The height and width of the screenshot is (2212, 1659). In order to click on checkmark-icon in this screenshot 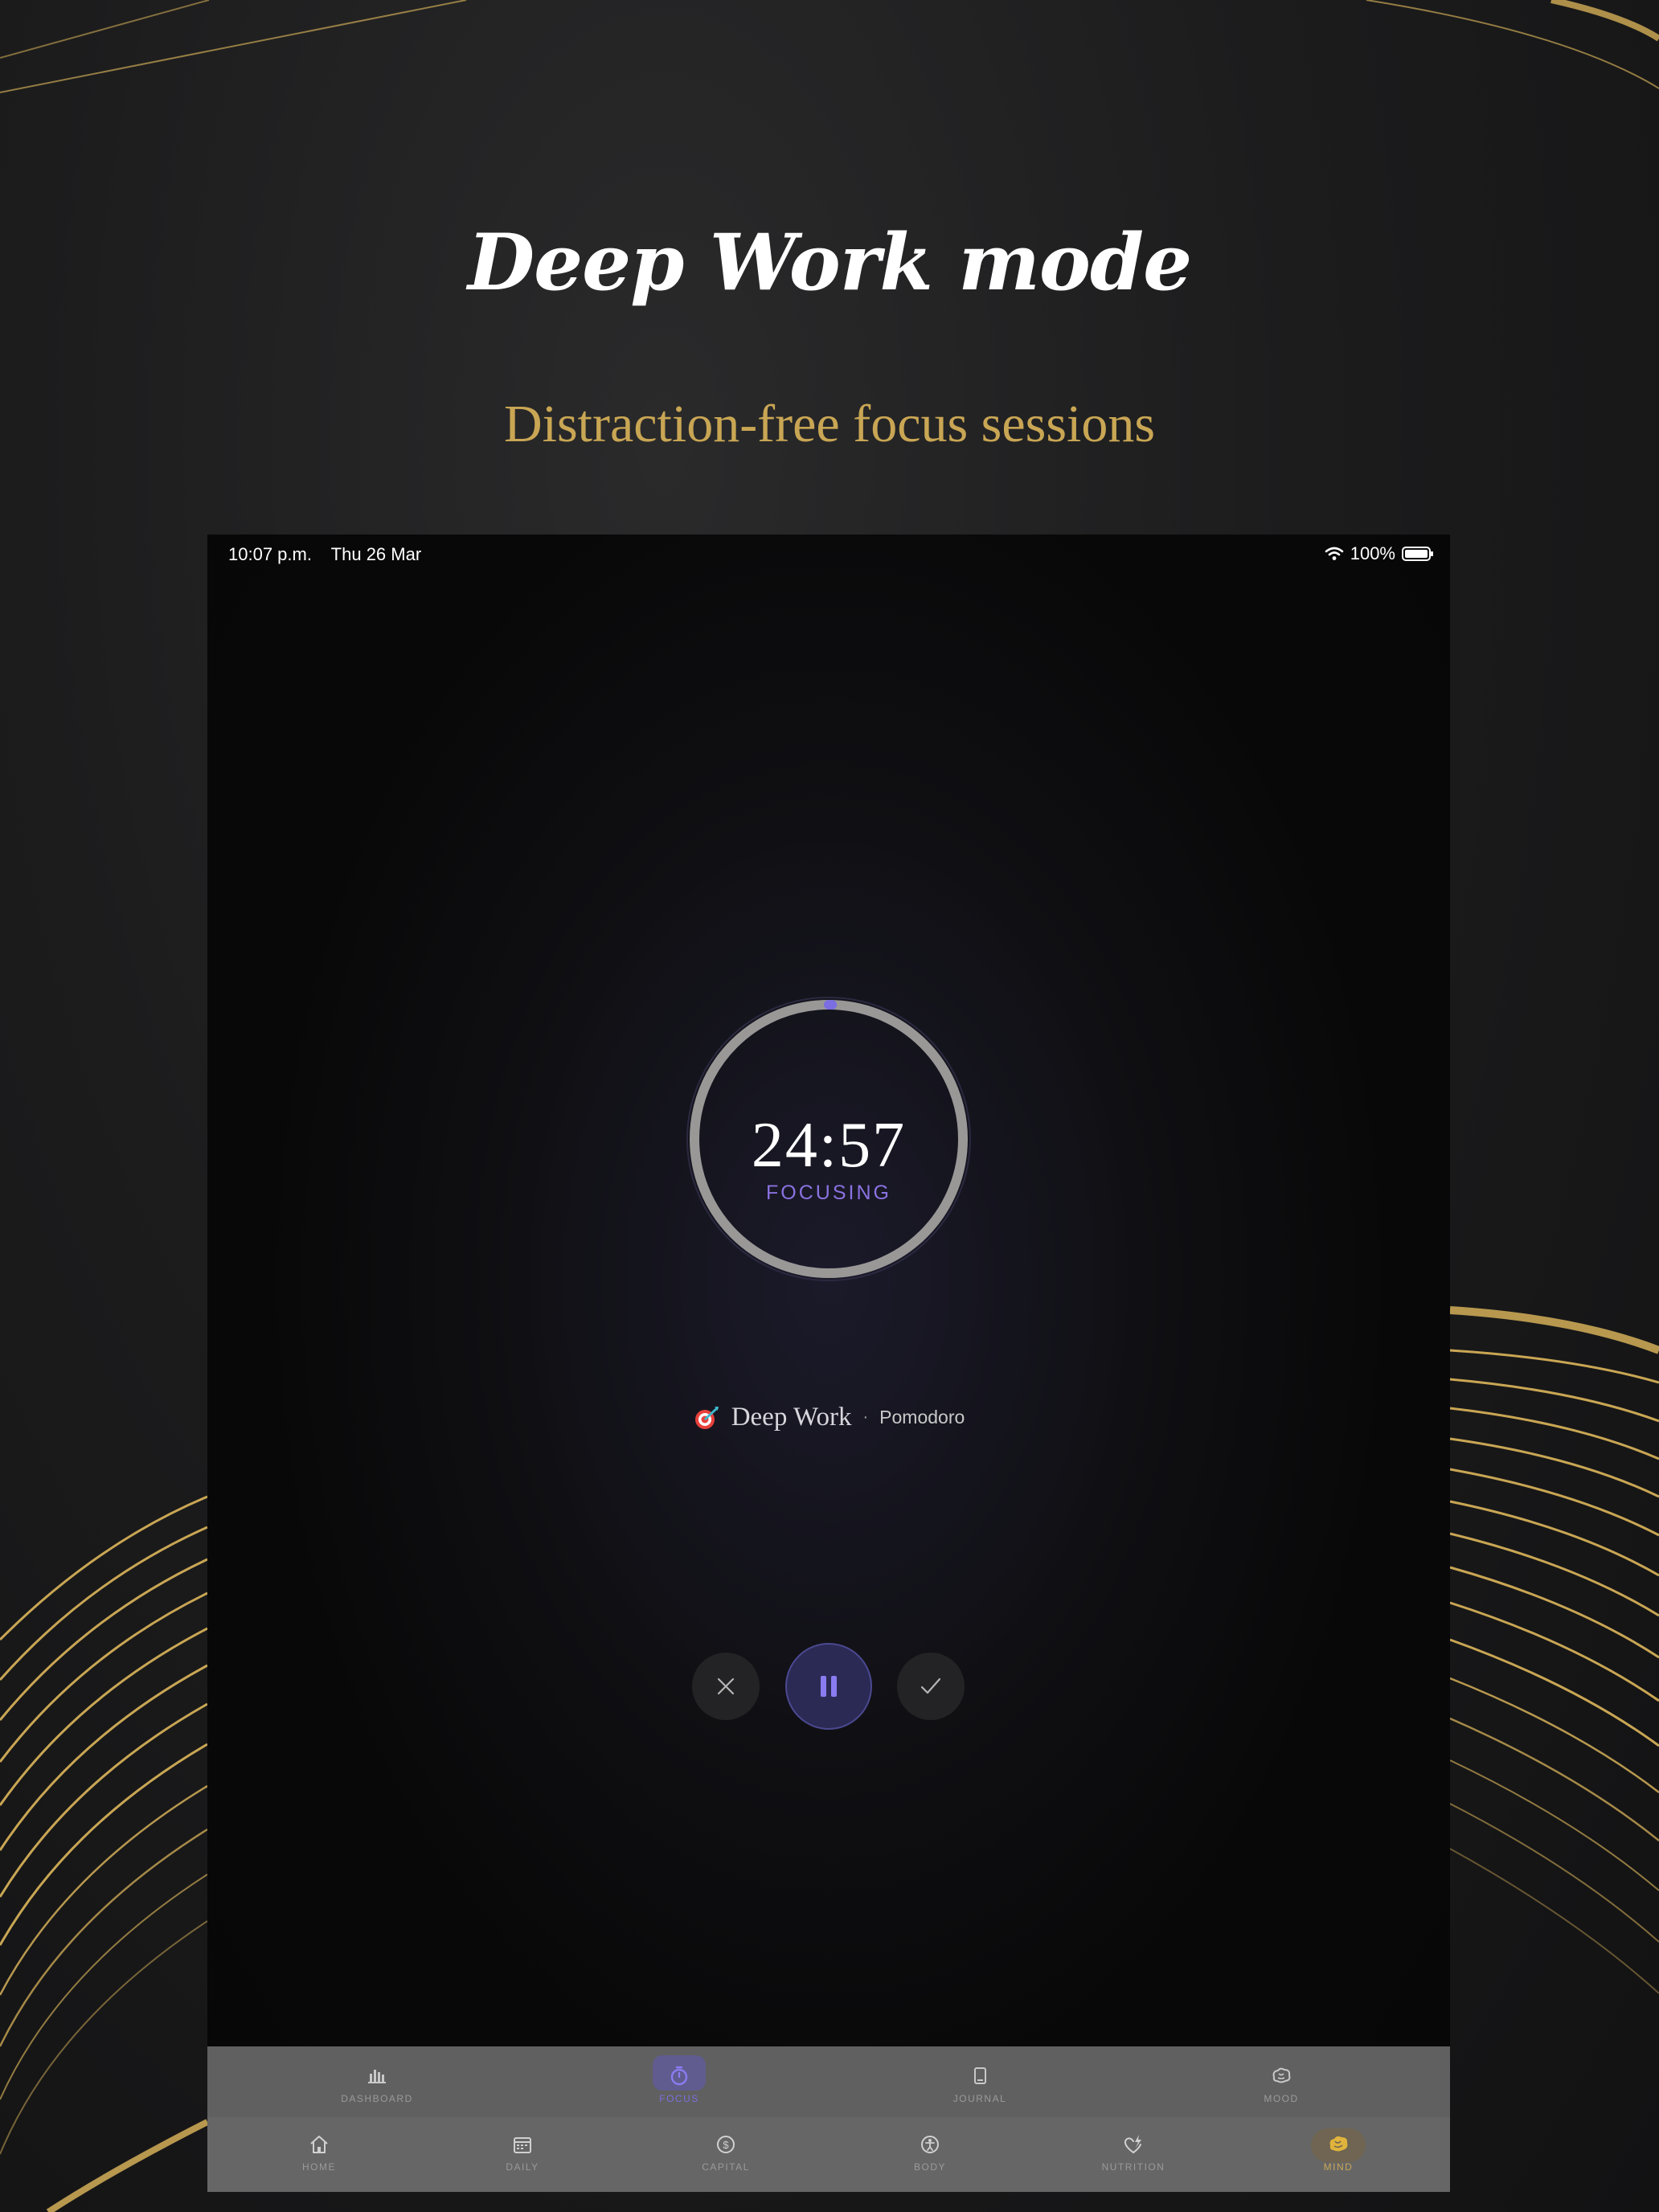, I will do `click(930, 1685)`.